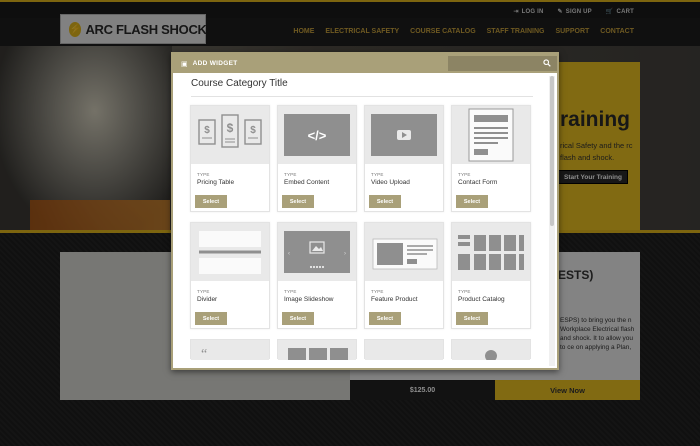  What do you see at coordinates (230, 252) in the screenshot?
I see `divider-icon` at bounding box center [230, 252].